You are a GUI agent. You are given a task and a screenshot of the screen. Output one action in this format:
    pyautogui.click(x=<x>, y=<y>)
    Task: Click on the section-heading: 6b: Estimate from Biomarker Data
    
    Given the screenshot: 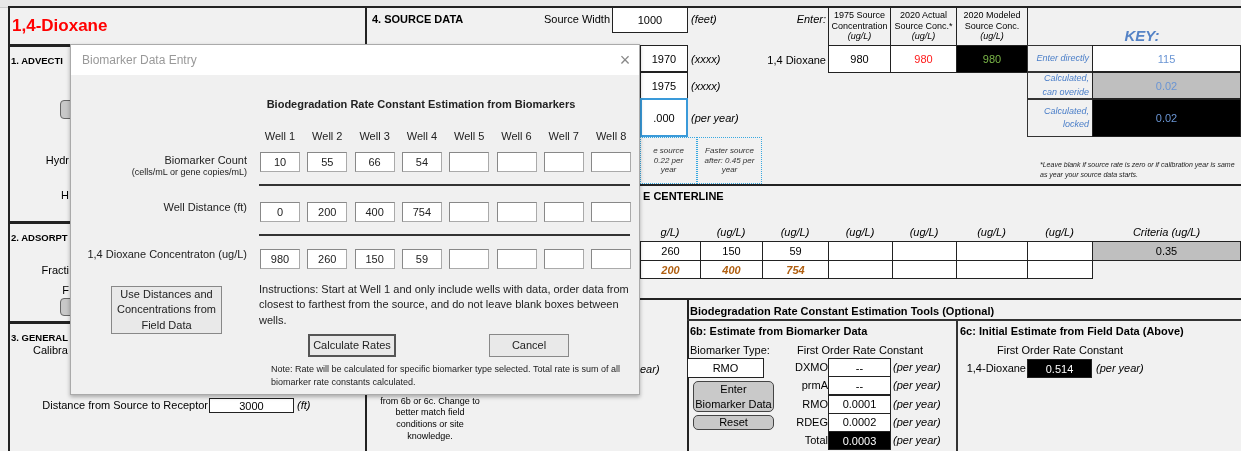 What is the action you would take?
    pyautogui.click(x=779, y=331)
    